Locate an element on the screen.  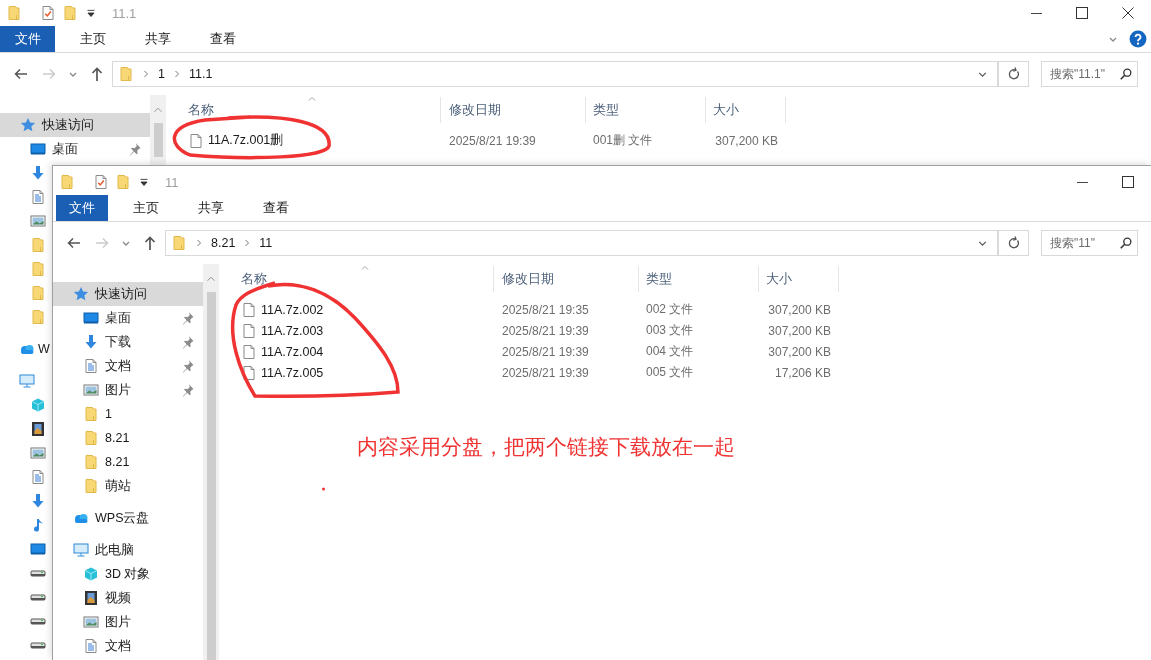
breadcrumb: 8.21 is located at coordinates (223, 243).